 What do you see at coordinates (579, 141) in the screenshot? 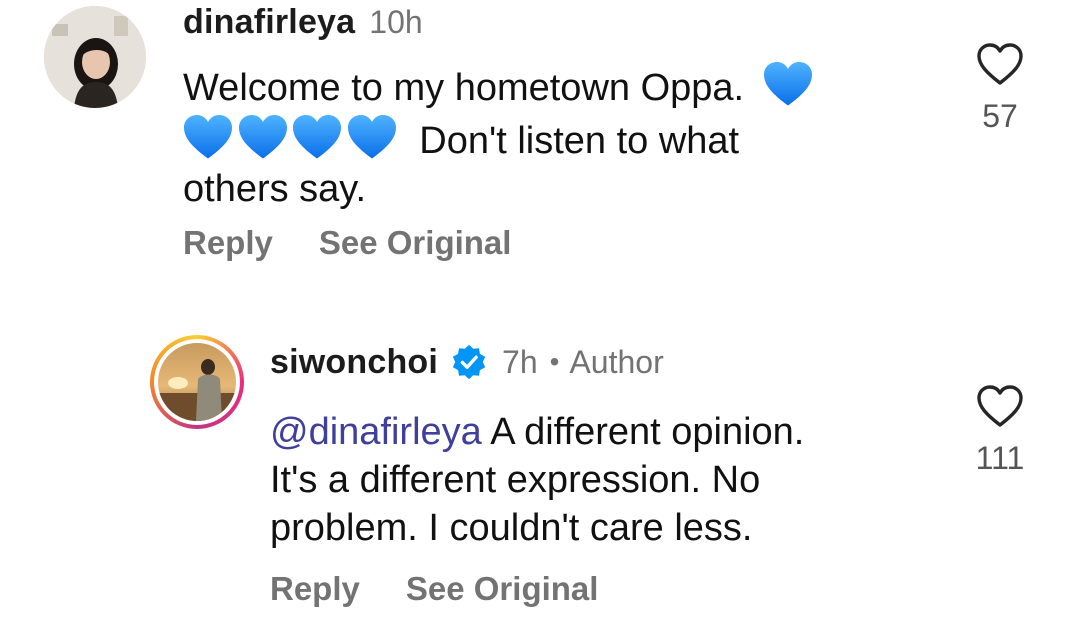
I see `comment-text-line: Don't listen to what` at bounding box center [579, 141].